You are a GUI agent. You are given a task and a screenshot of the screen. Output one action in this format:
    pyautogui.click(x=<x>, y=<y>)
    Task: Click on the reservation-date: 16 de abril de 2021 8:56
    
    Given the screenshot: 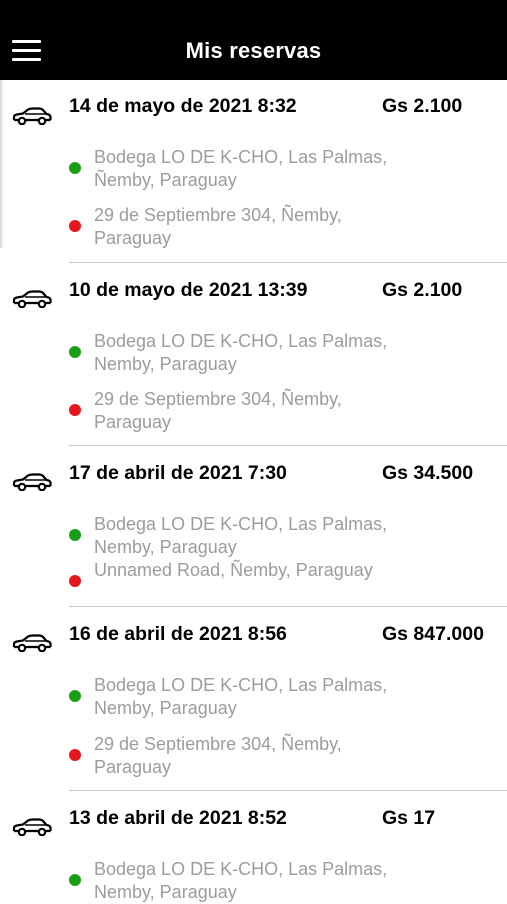 What is the action you would take?
    pyautogui.click(x=178, y=634)
    